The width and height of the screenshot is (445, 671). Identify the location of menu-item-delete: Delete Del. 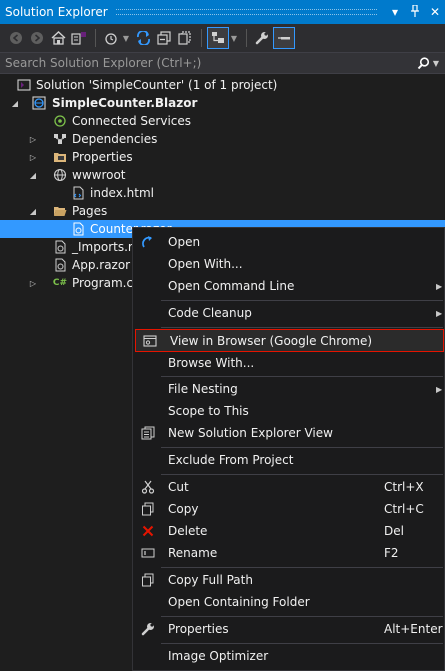
(288, 531).